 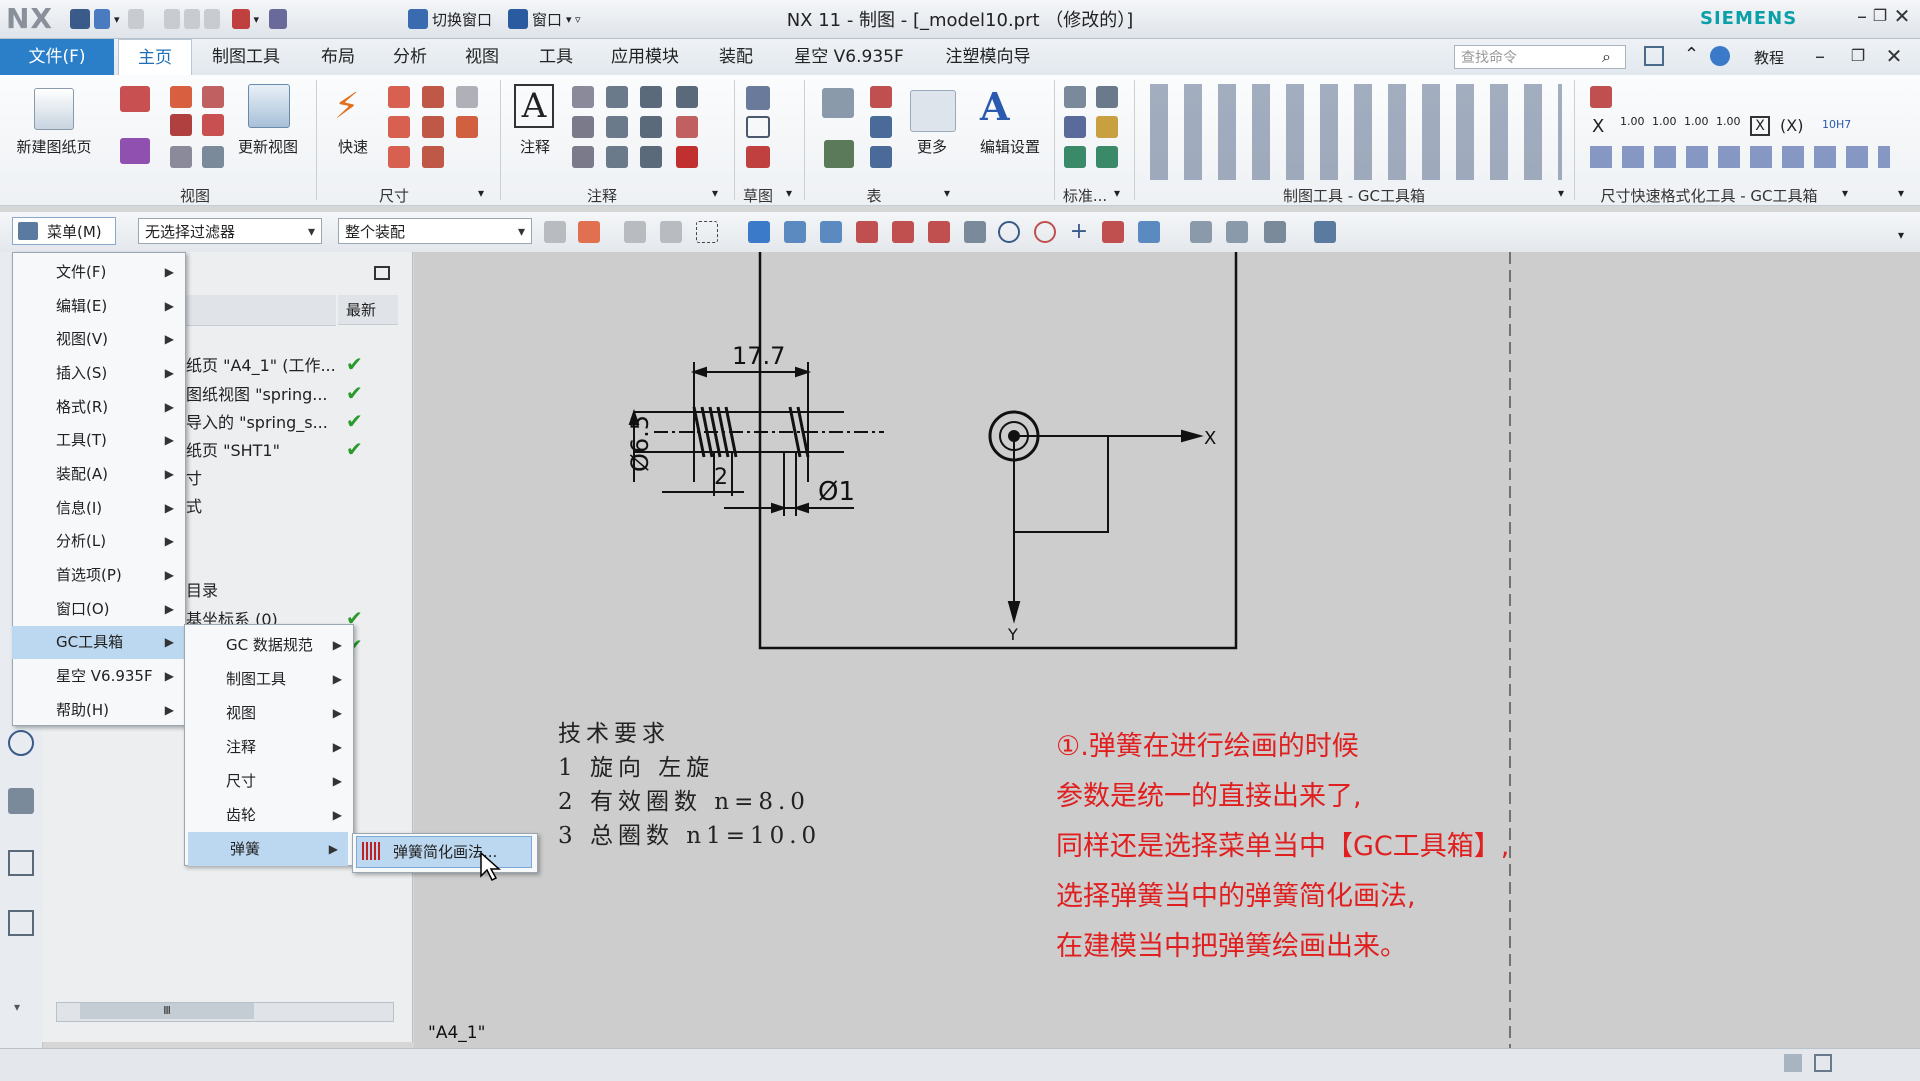 I want to click on main-menu-item: 信息(I) ▶, so click(x=98, y=508).